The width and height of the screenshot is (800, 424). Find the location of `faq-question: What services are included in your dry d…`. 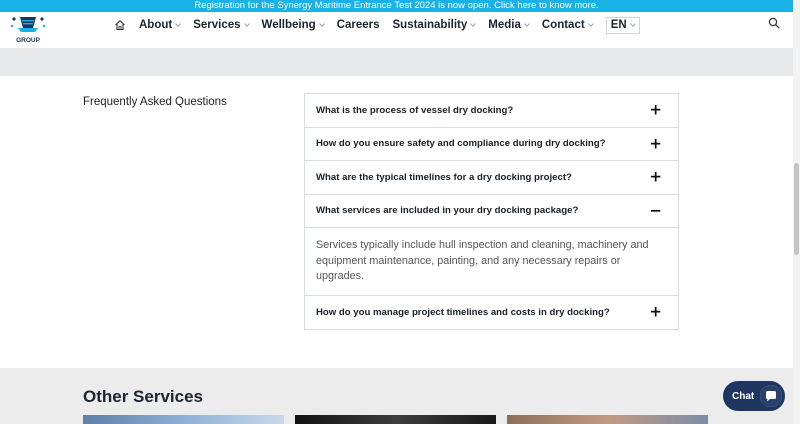

faq-question: What services are included in your dry d… is located at coordinates (447, 211).